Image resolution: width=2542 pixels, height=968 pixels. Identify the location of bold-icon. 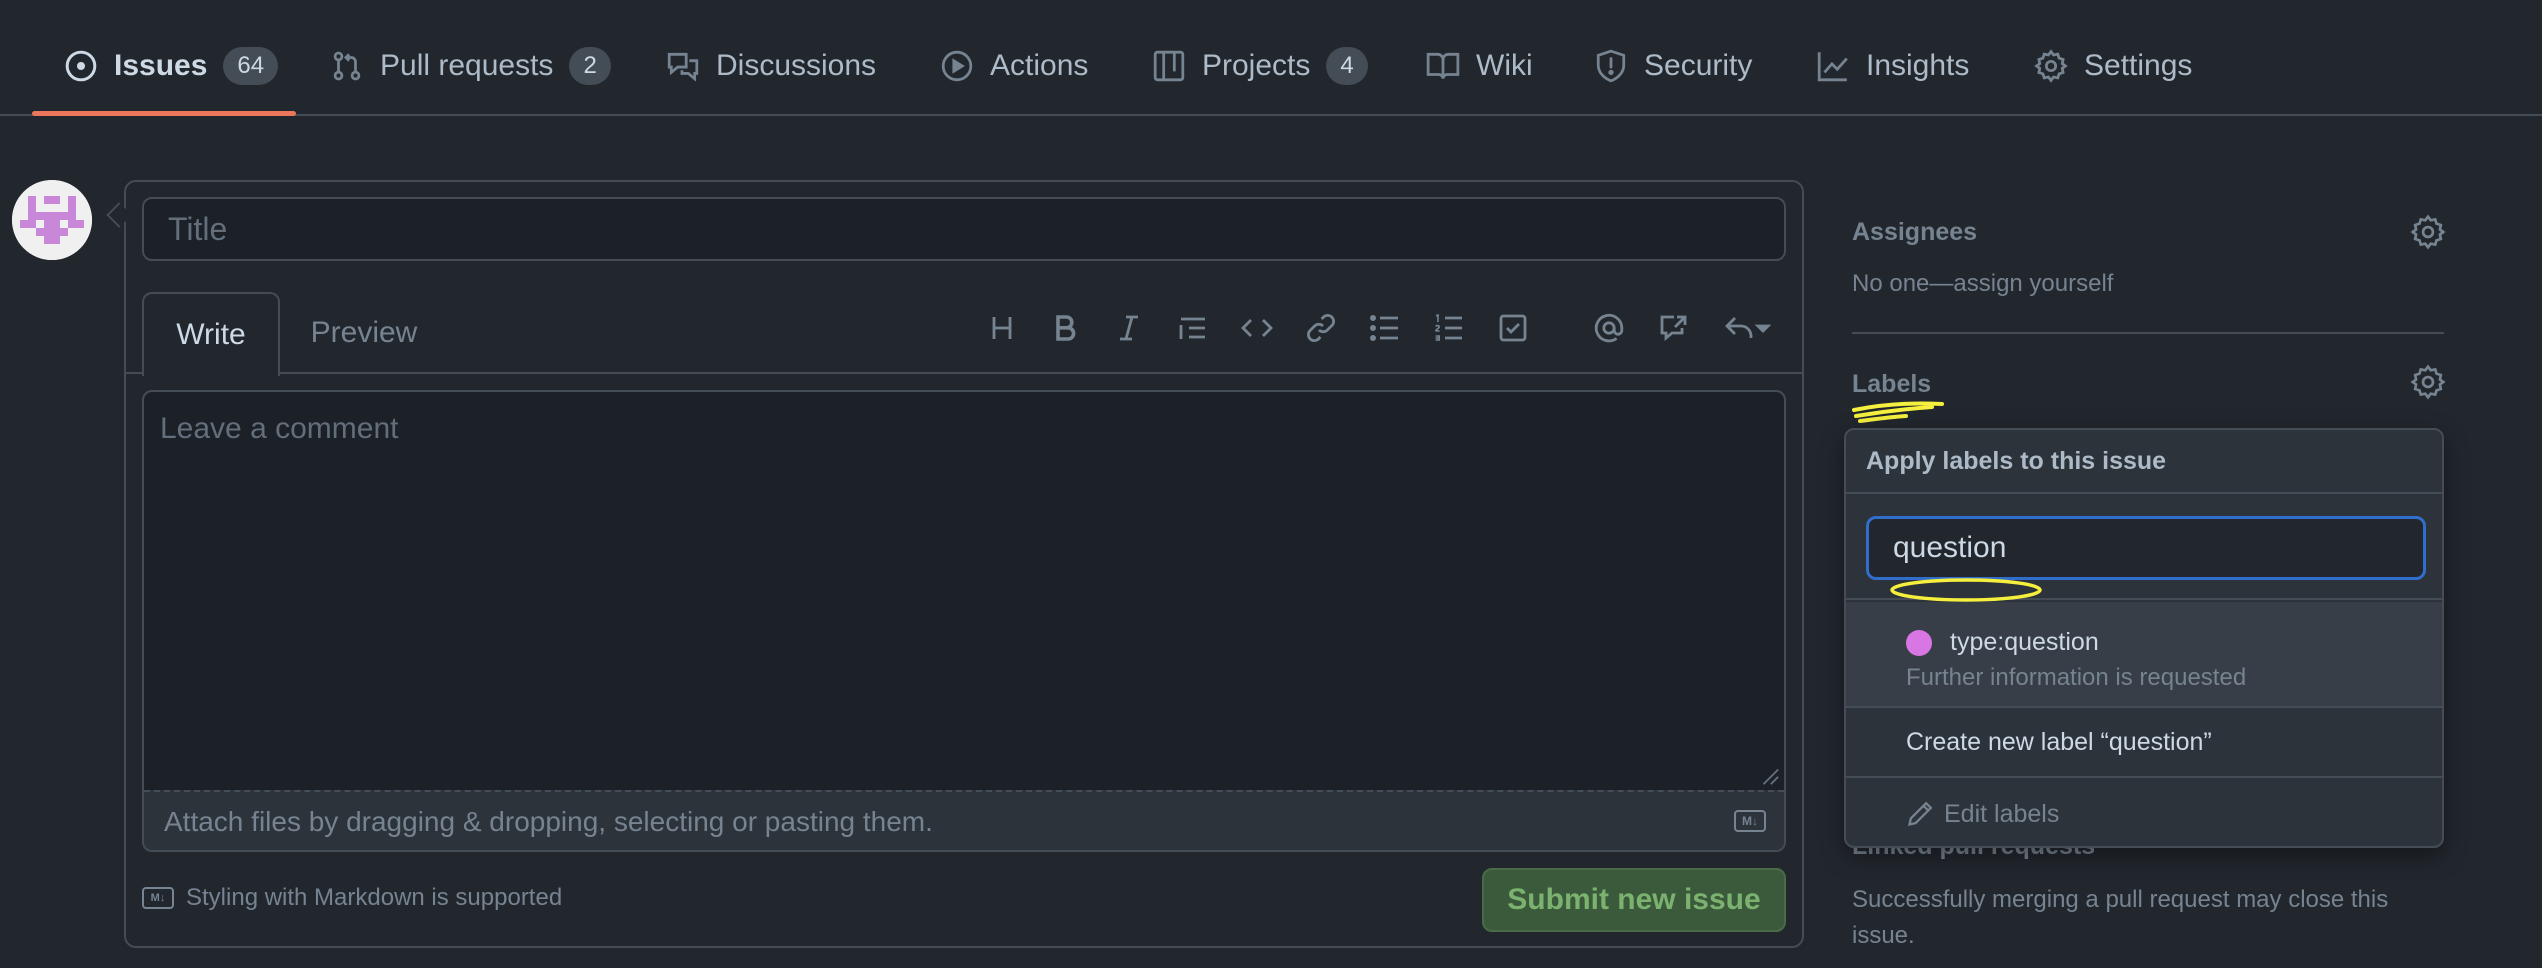
(1066, 328).